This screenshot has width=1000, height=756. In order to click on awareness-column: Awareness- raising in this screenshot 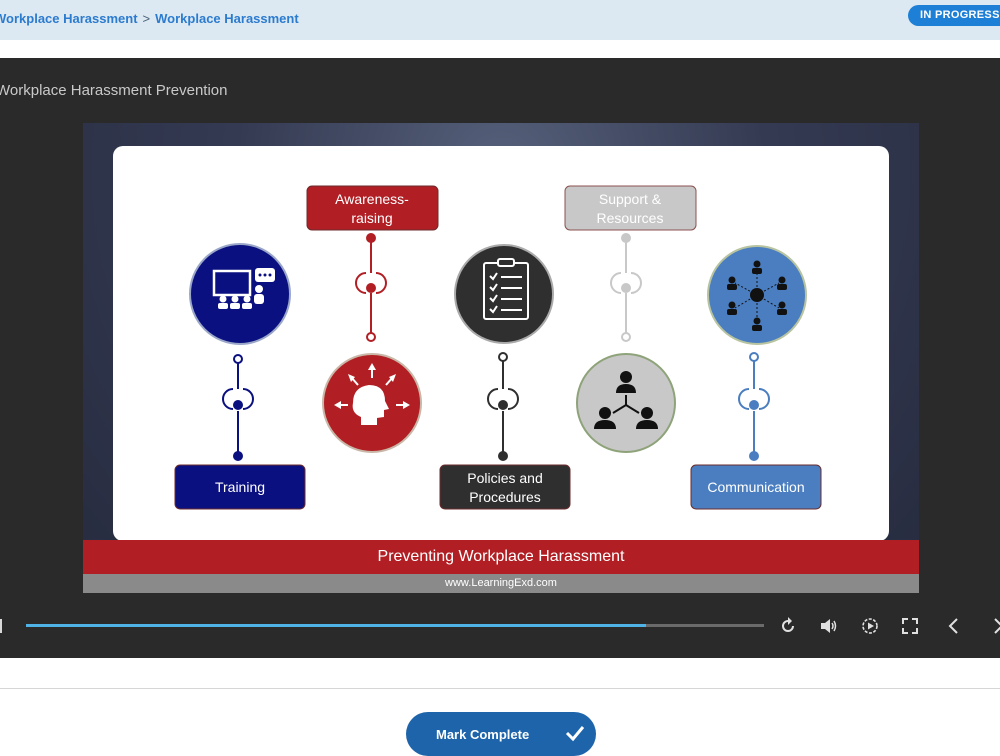, I will do `click(372, 319)`.